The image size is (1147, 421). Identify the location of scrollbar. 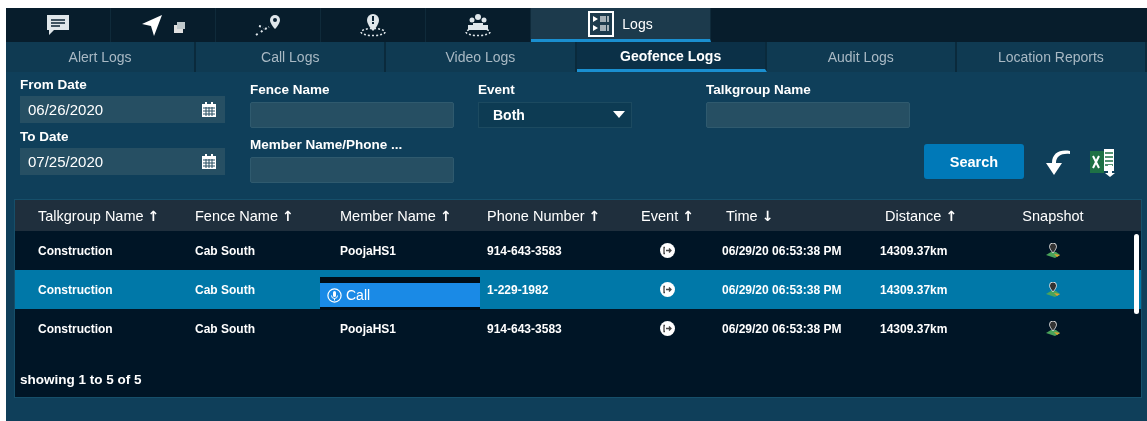
(1136, 274).